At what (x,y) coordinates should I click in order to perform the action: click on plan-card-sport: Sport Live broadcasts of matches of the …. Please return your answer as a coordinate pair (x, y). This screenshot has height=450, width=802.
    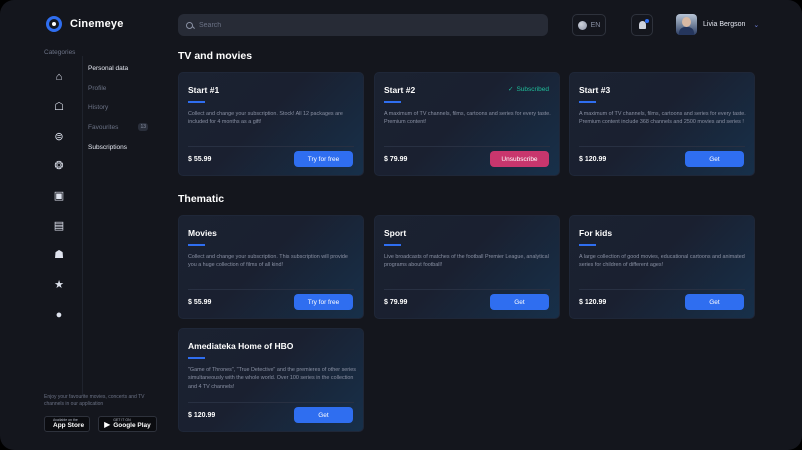
    Looking at the image, I should click on (467, 267).